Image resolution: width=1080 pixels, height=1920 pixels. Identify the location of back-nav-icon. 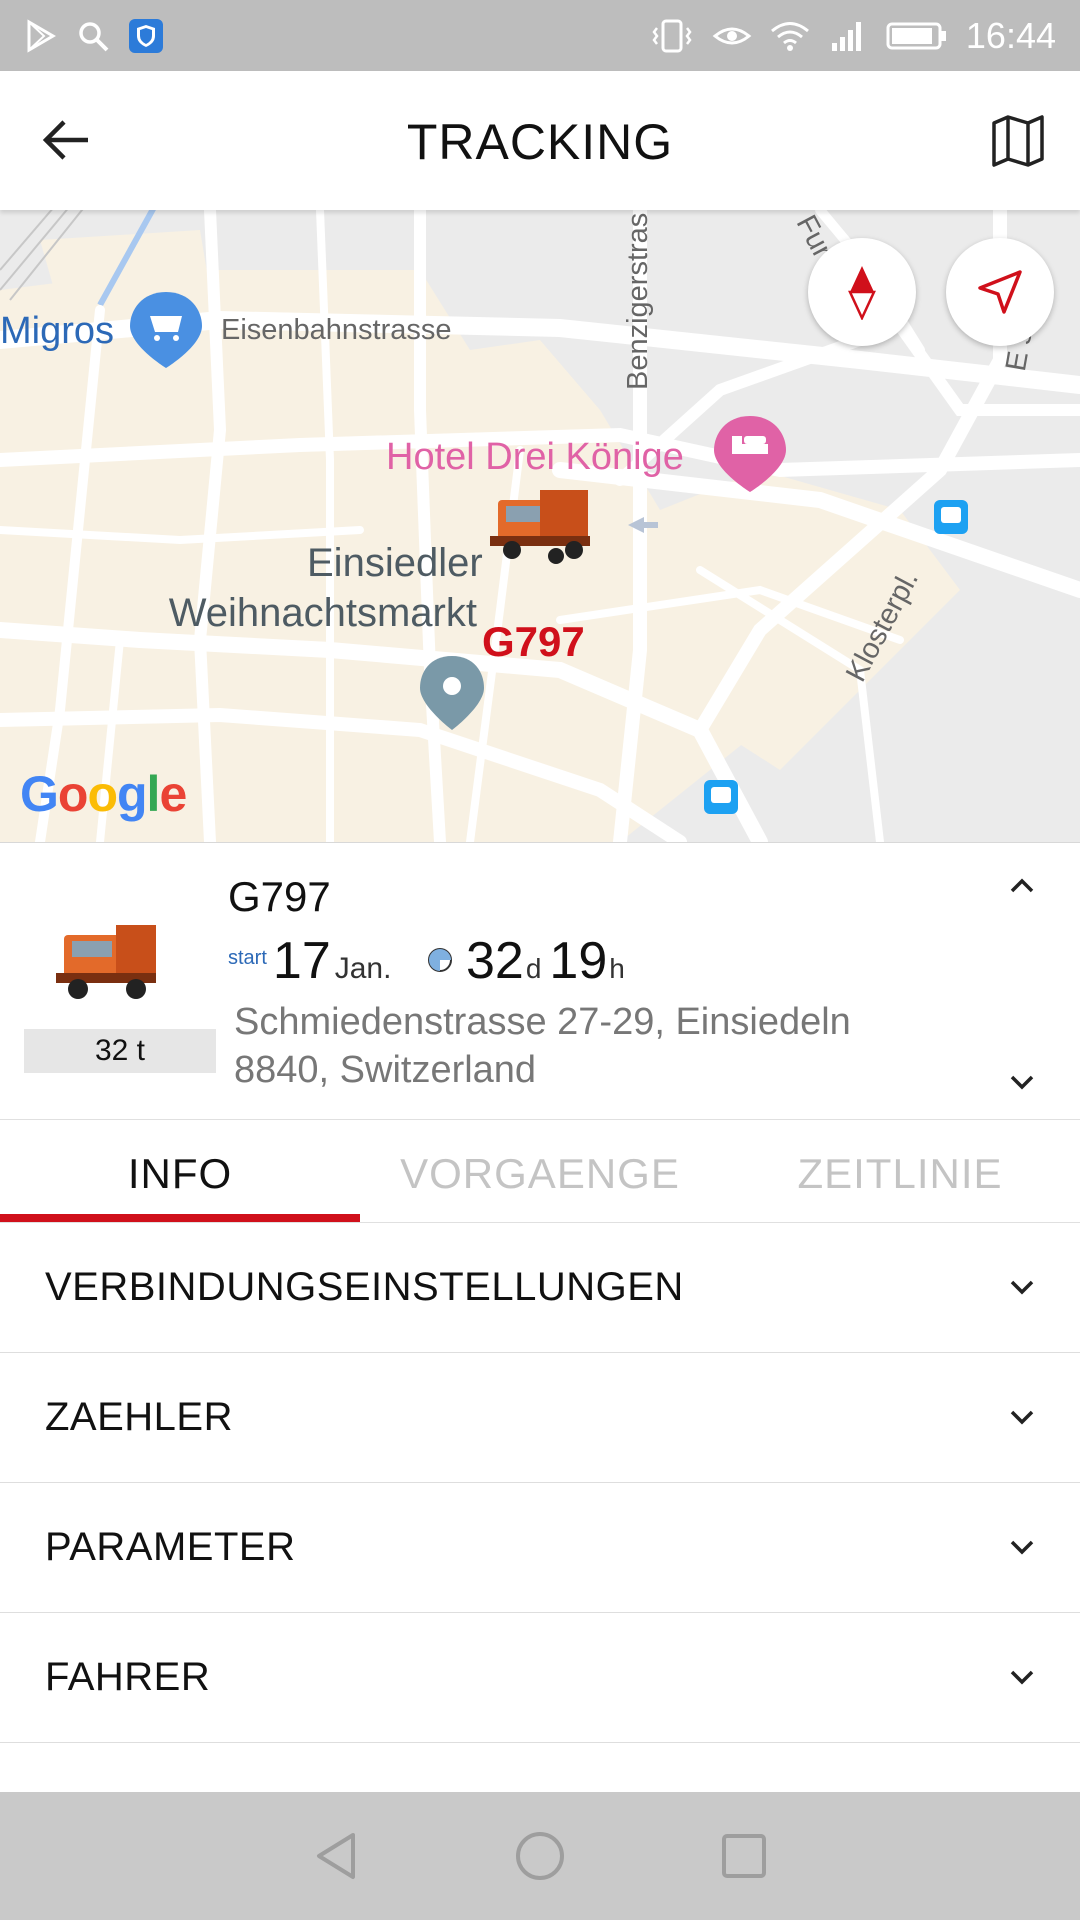
(336, 1856).